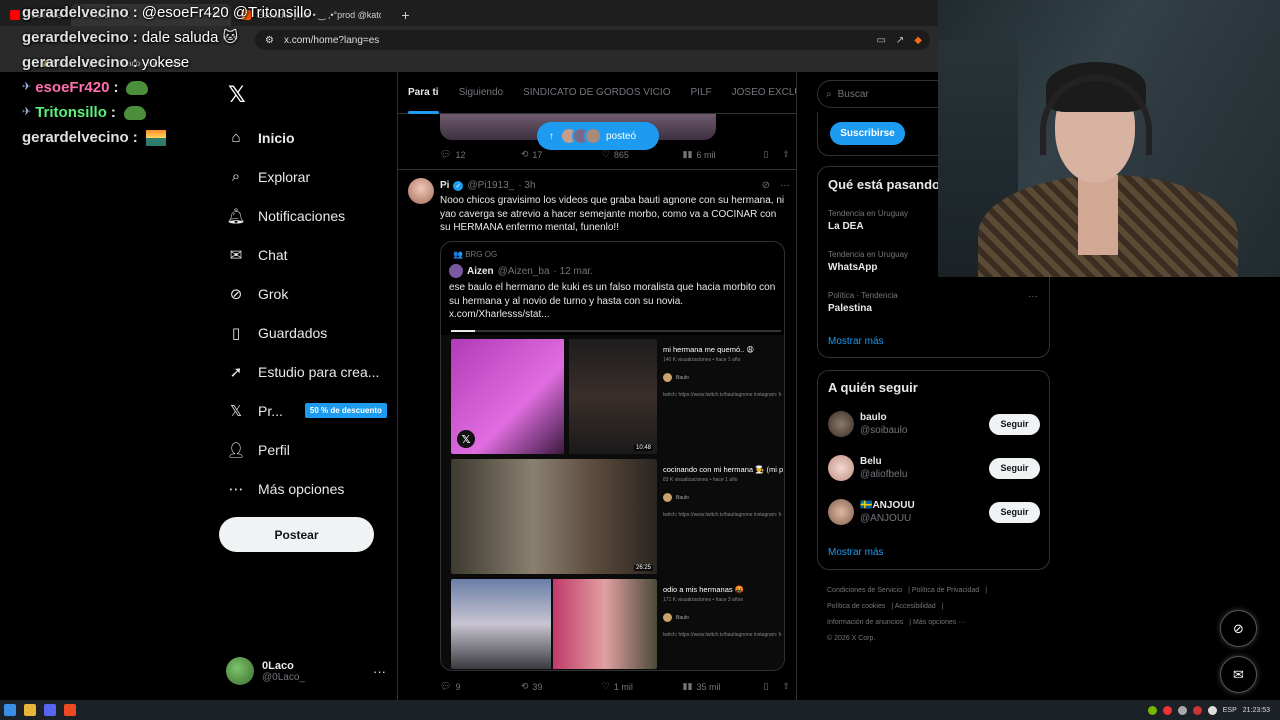 The height and width of the screenshot is (720, 1280). What do you see at coordinates (856, 552) in the screenshot?
I see `show-more-follow-link: Mostrar más` at bounding box center [856, 552].